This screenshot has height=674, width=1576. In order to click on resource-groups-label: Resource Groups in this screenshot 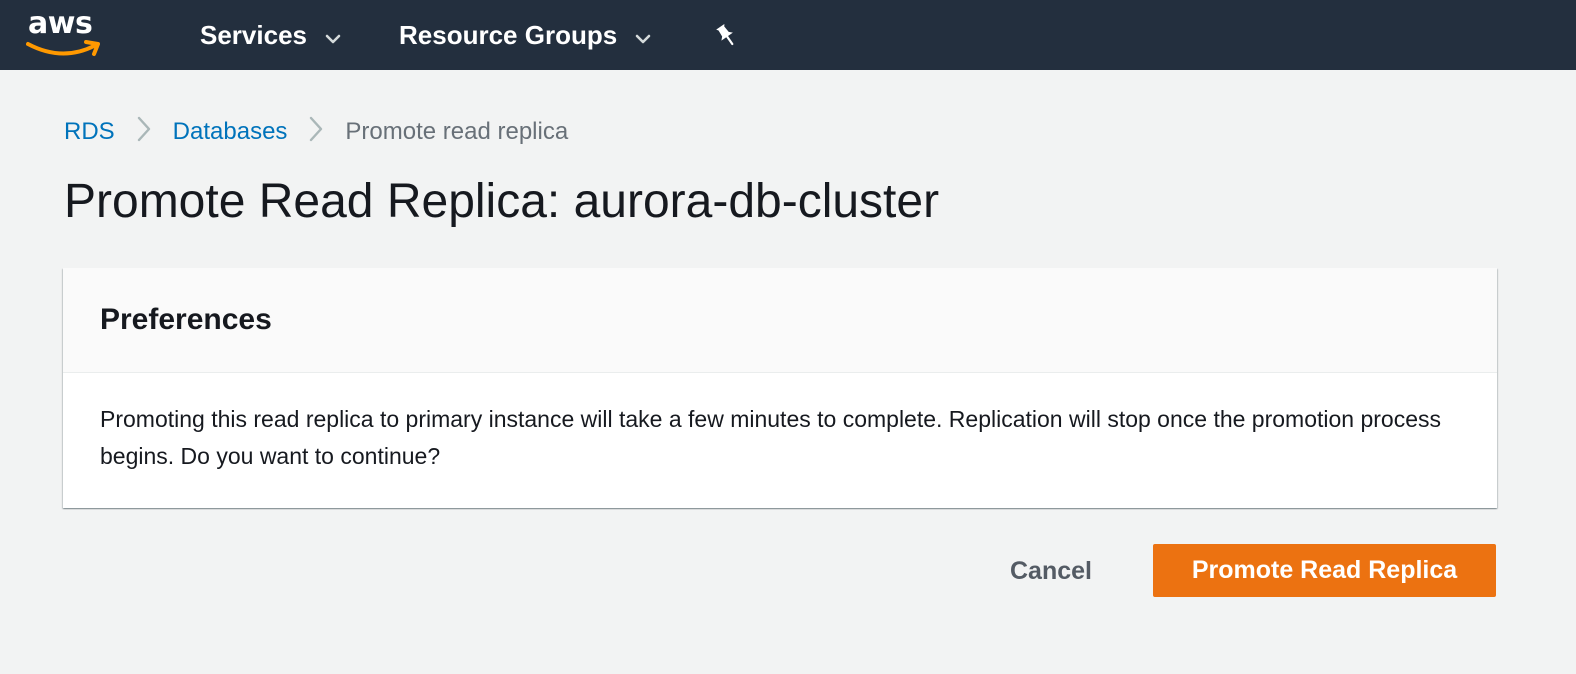, I will do `click(508, 34)`.